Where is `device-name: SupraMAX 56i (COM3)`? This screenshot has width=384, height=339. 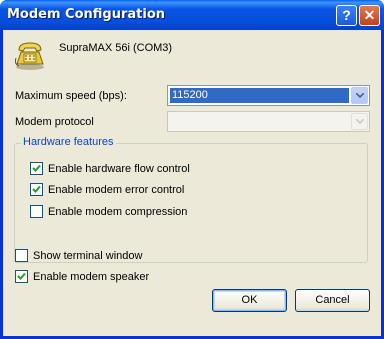
device-name: SupraMAX 56i (COM3) is located at coordinates (116, 48).